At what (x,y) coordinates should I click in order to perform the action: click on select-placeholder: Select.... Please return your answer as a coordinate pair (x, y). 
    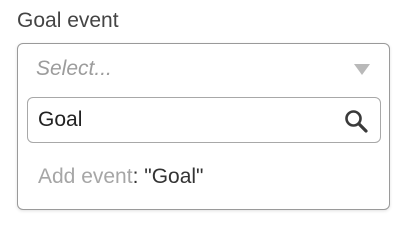
    Looking at the image, I should click on (74, 68).